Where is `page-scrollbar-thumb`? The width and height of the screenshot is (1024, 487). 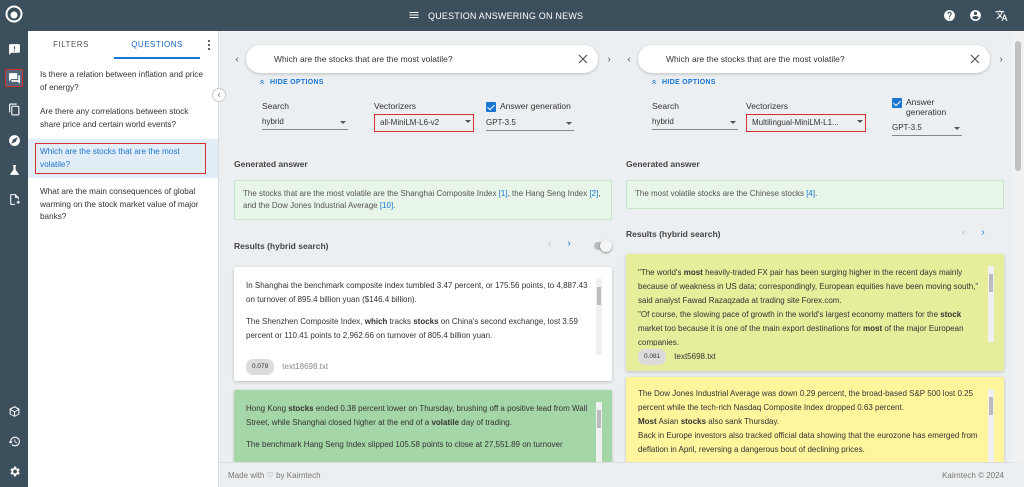
page-scrollbar-thumb is located at coordinates (1018, 106).